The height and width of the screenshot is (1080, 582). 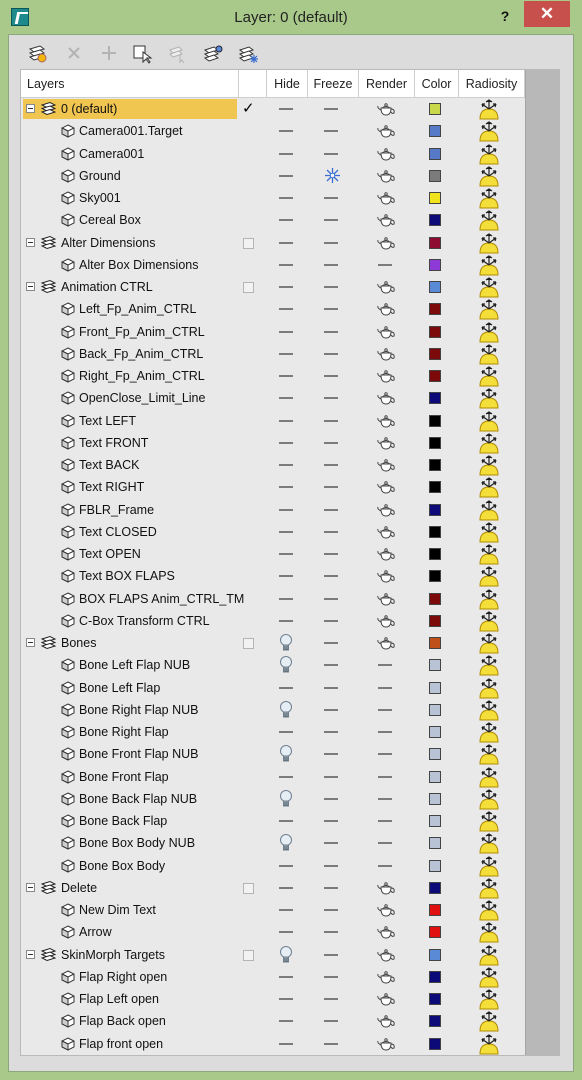 I want to click on object-name: Right_Fp_Anim_CTRL, so click(x=142, y=376).